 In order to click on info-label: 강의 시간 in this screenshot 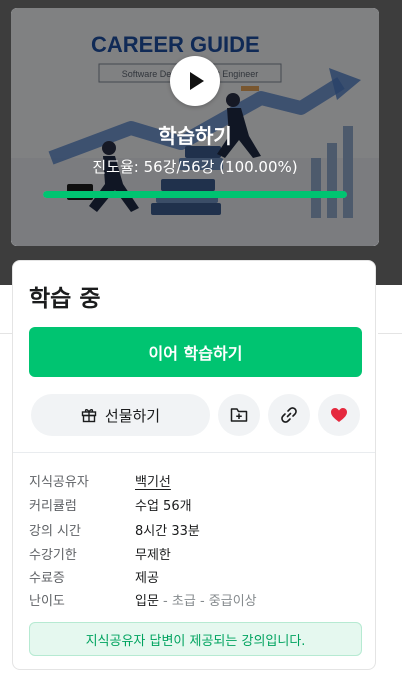, I will do `click(55, 531)`.